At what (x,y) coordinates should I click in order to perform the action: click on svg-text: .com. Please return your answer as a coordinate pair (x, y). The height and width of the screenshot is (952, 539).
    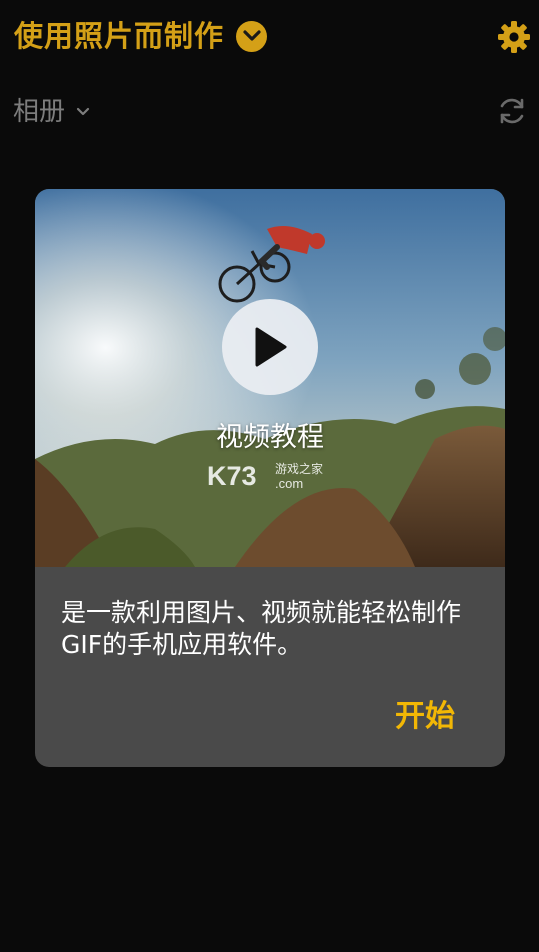
    Looking at the image, I should click on (289, 483).